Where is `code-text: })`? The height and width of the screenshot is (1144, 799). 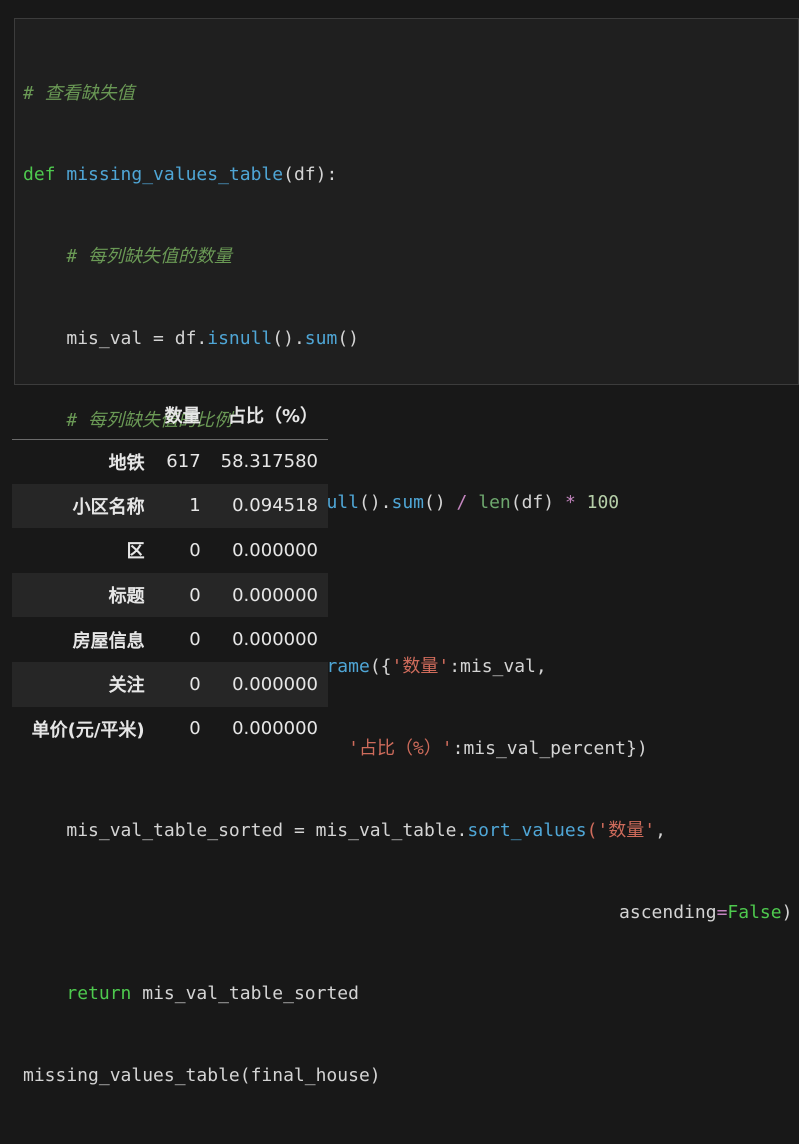
code-text: }) is located at coordinates (637, 748).